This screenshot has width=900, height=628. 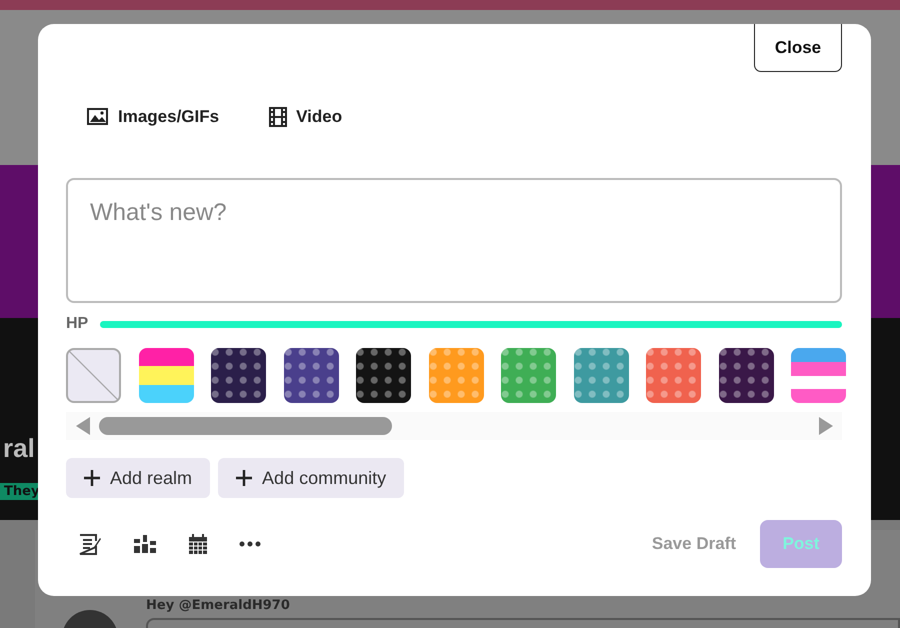 I want to click on image-icon, so click(x=98, y=117).